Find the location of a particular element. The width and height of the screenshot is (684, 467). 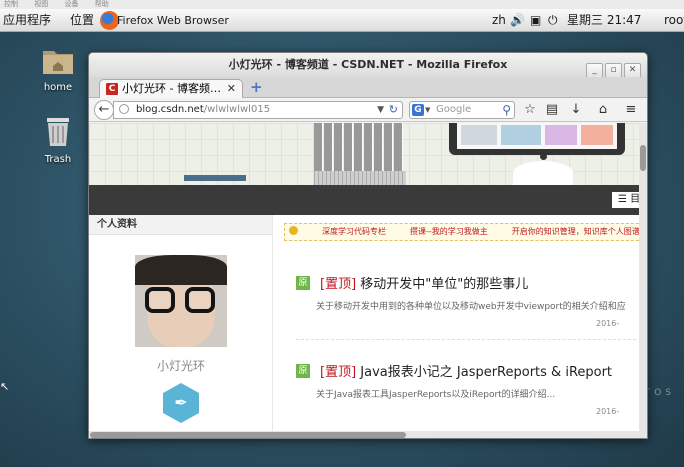

blog-menu-button: ☰ 目 is located at coordinates (625, 200).